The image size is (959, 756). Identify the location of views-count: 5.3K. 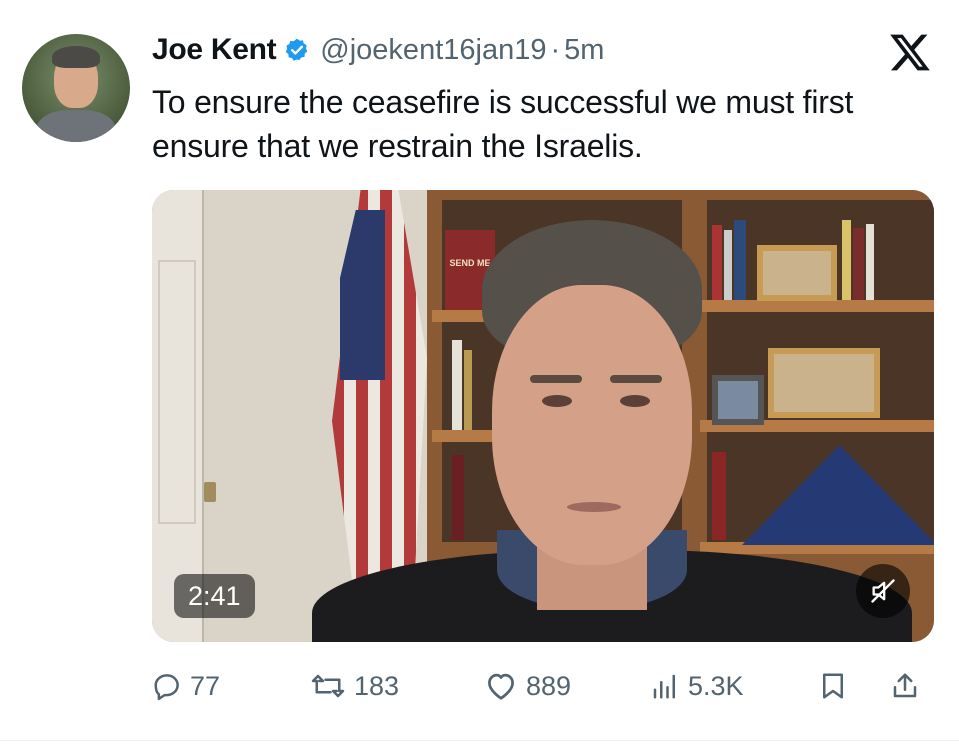
(716, 685).